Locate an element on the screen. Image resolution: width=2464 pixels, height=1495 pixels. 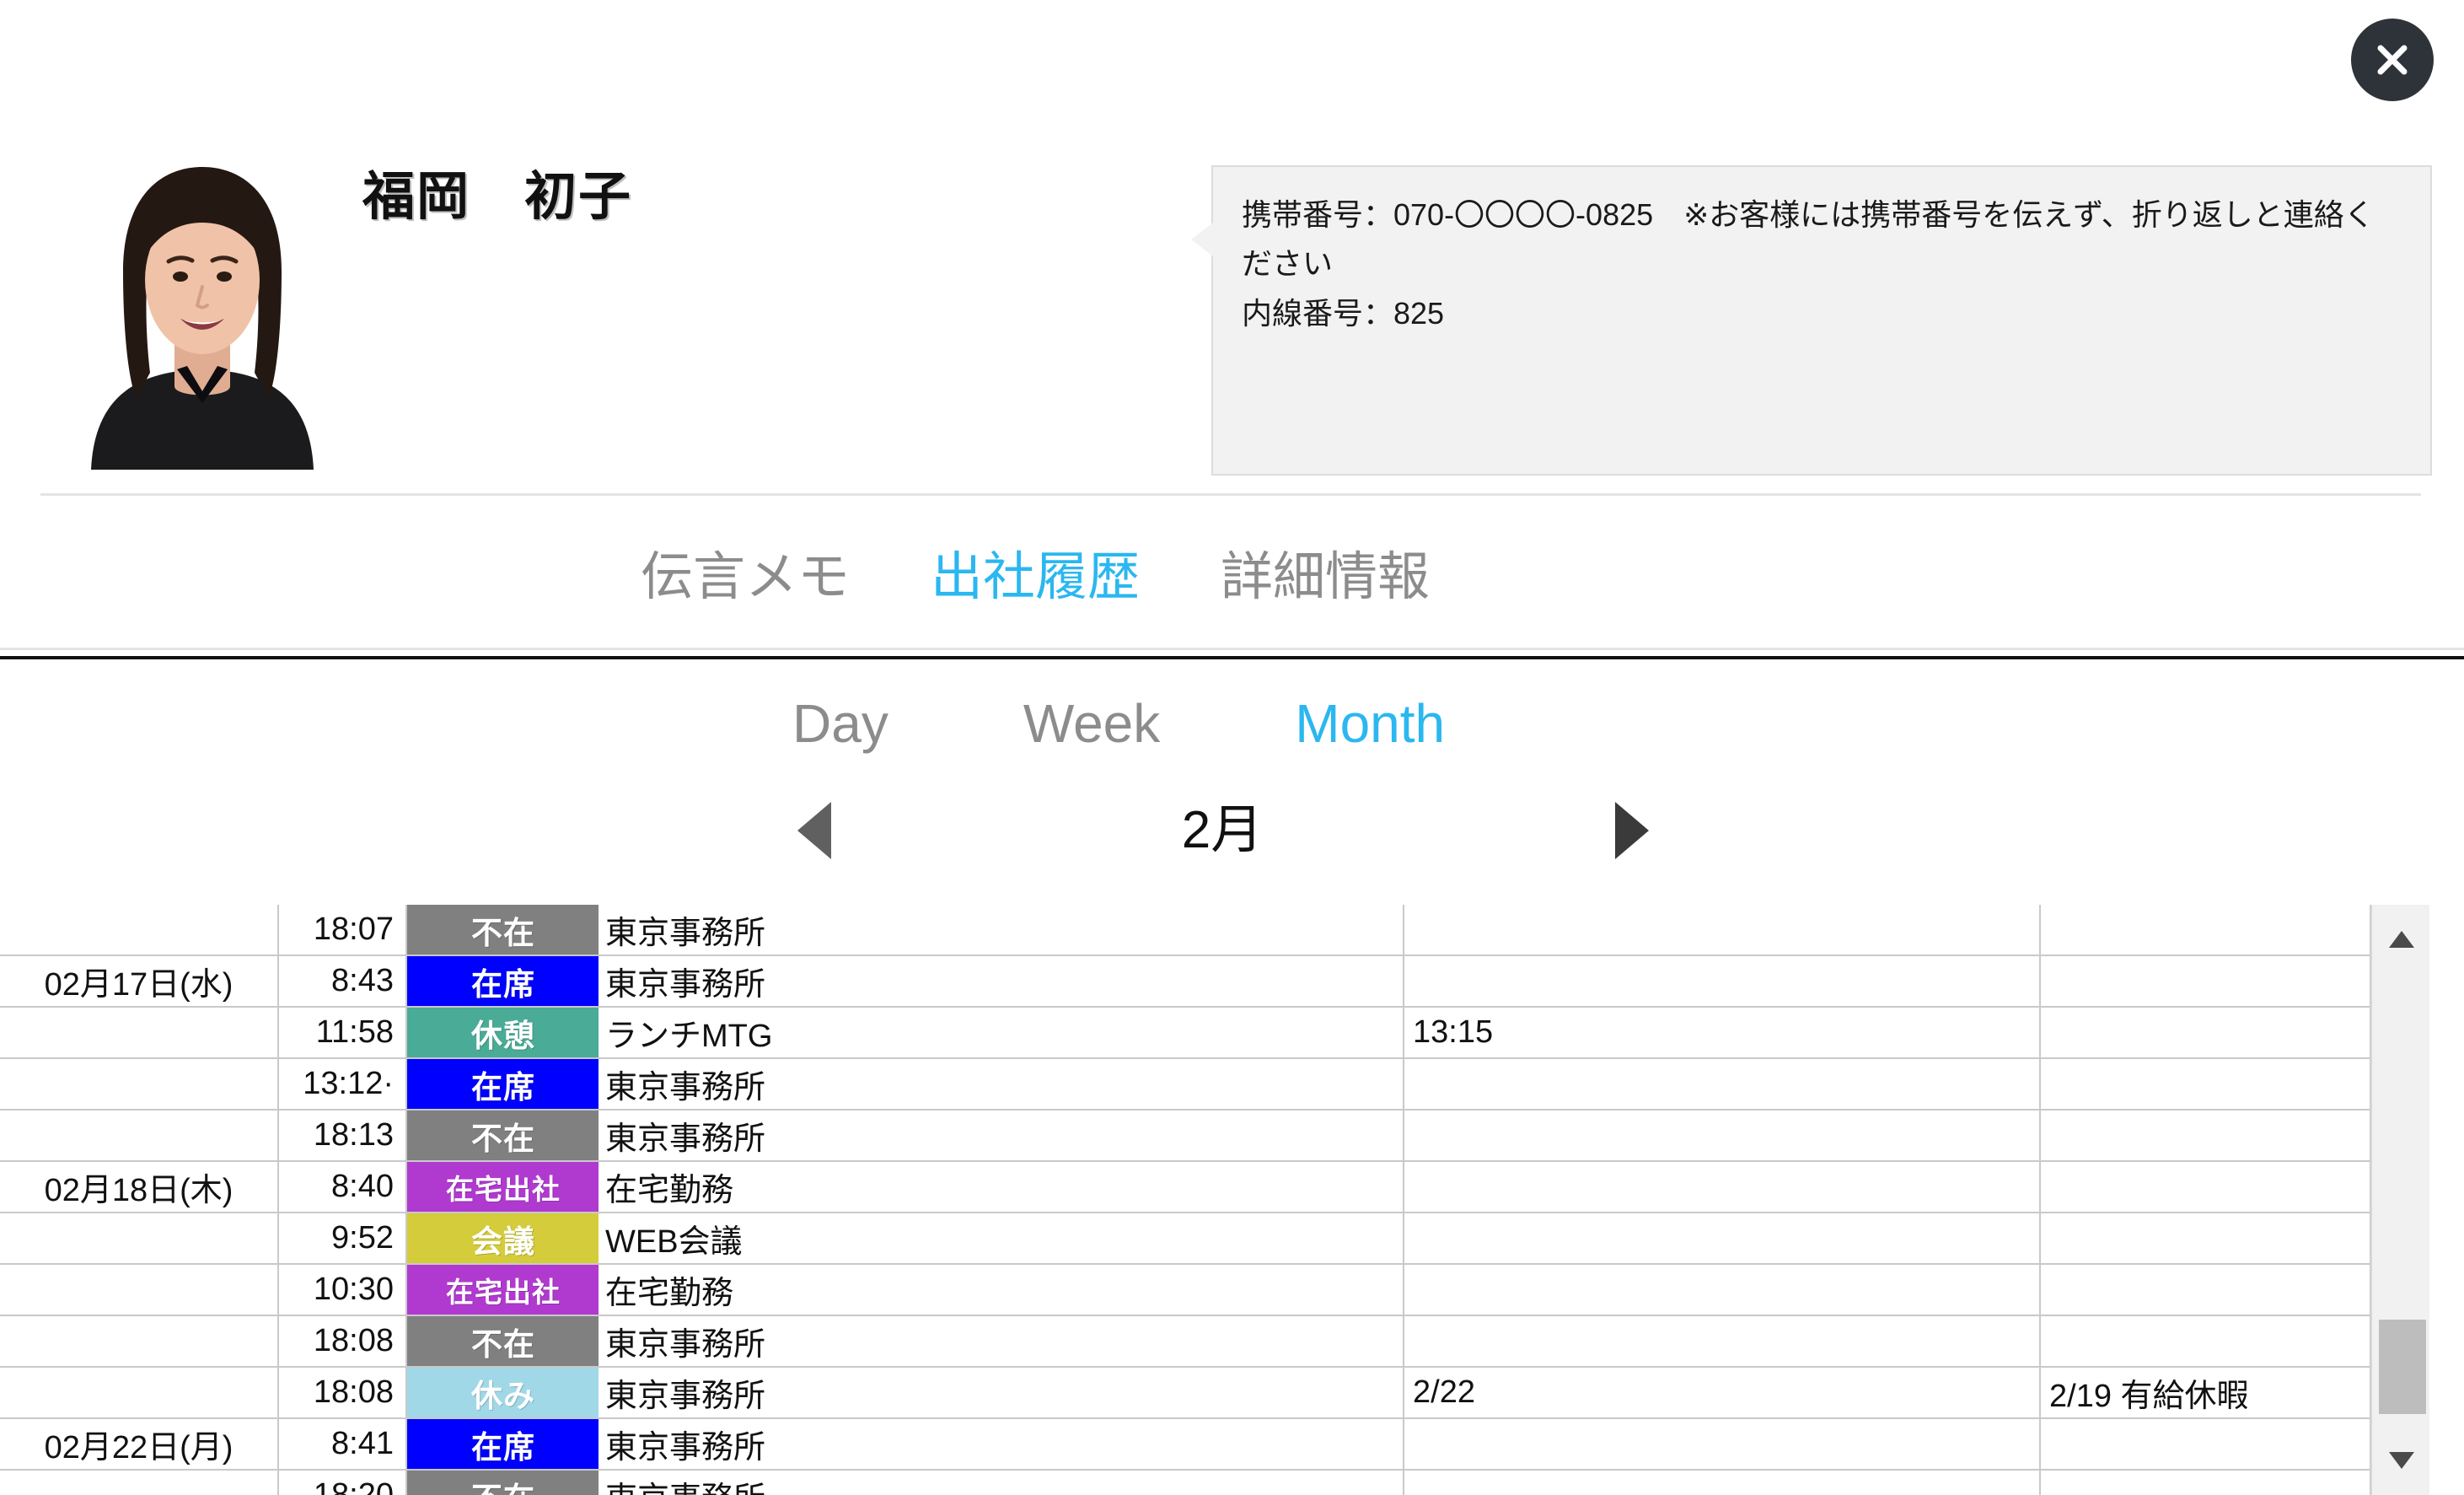
cell-status: 会議 is located at coordinates (502, 1239).